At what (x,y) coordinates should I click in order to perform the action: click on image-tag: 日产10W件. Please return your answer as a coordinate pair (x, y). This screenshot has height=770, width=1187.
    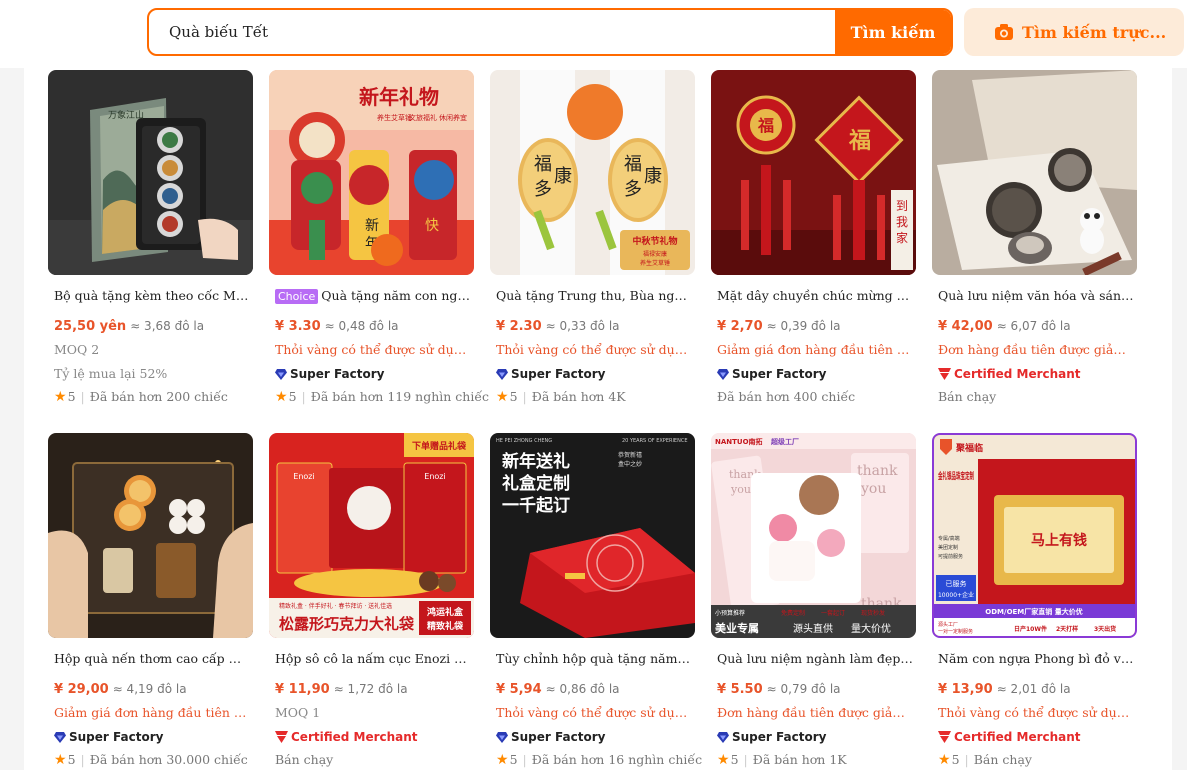
    Looking at the image, I should click on (1030, 629).